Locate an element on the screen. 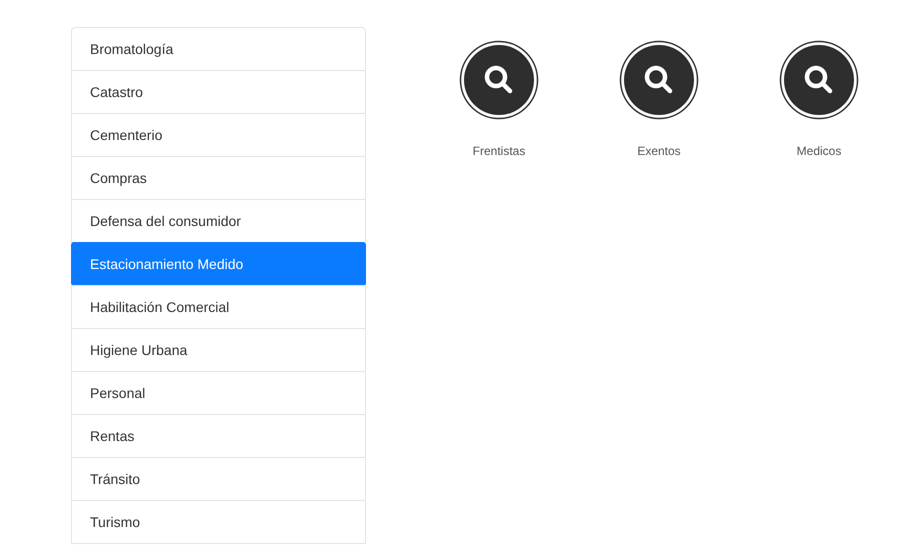  menu-item: Turismo is located at coordinates (218, 522).